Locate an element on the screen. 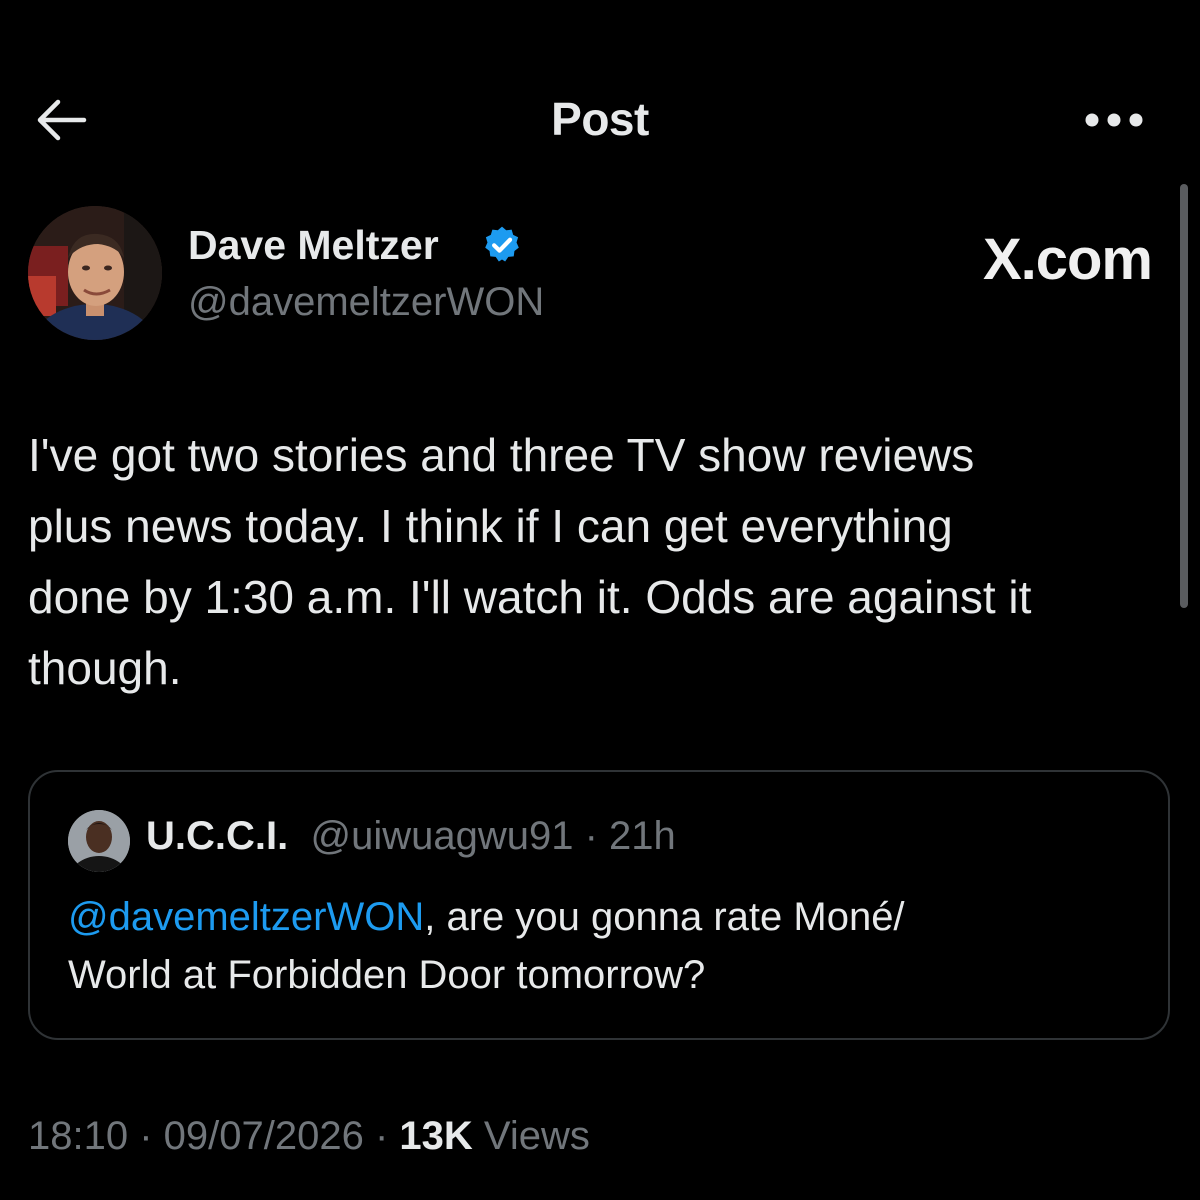 The height and width of the screenshot is (1200, 1200). quote-mention-link: @davemeltzerWON is located at coordinates (246, 917).